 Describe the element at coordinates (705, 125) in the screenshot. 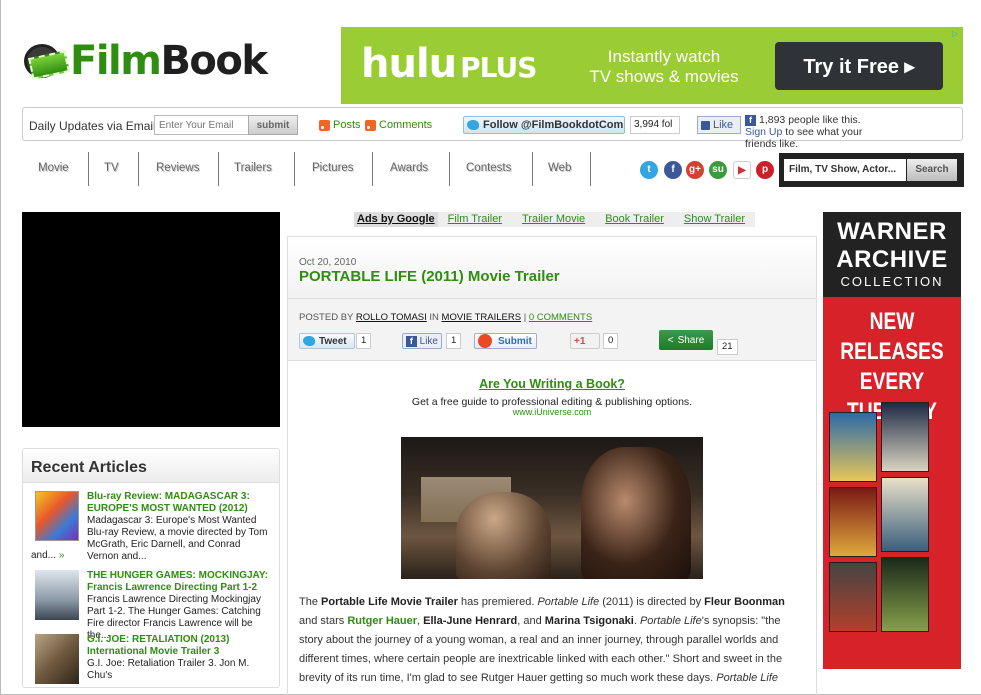

I see `thumbs-up-icon` at that location.